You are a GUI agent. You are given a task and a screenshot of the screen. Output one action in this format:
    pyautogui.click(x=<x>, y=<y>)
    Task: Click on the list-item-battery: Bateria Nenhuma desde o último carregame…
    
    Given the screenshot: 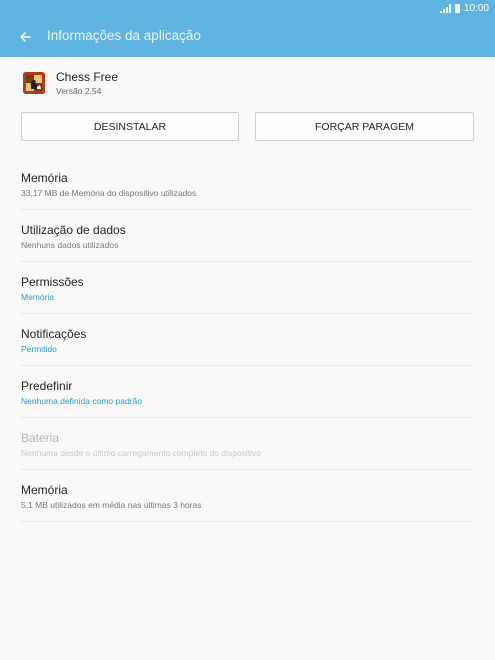 What is the action you would take?
    pyautogui.click(x=247, y=444)
    